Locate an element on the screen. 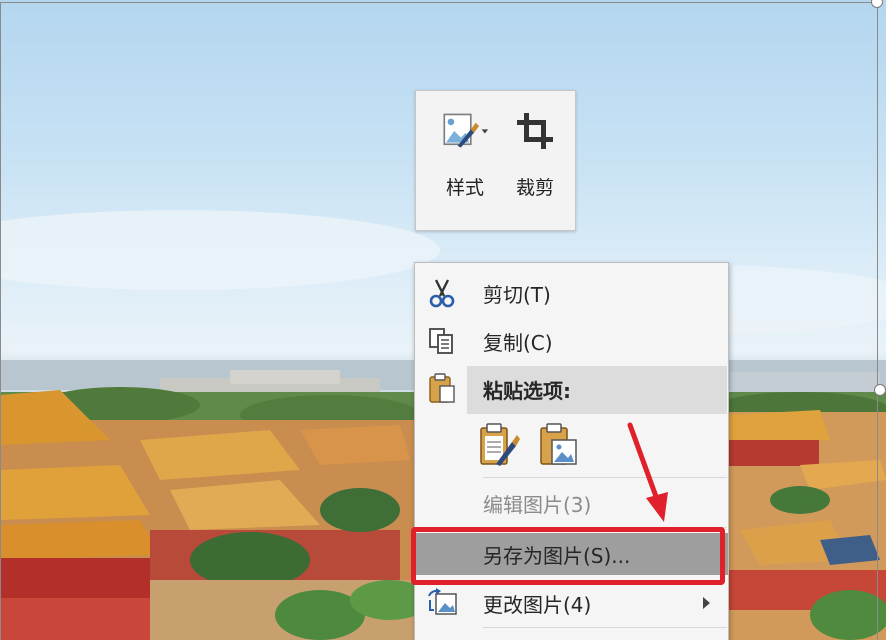 The height and width of the screenshot is (640, 886). submenu-arrow-icon is located at coordinates (706, 603).